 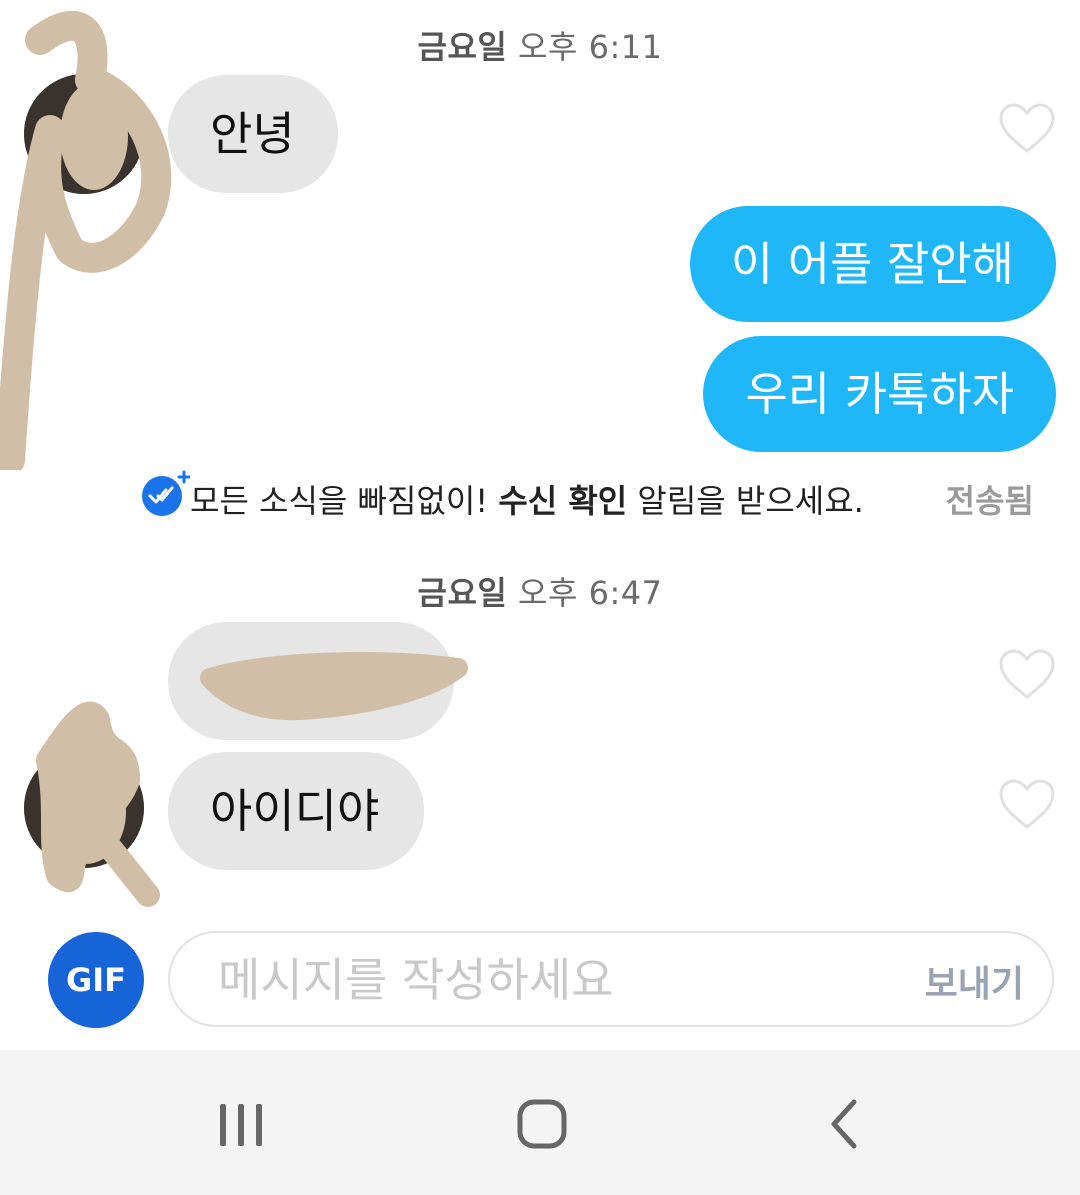 I want to click on message-text: 아이디야, so click(x=295, y=811).